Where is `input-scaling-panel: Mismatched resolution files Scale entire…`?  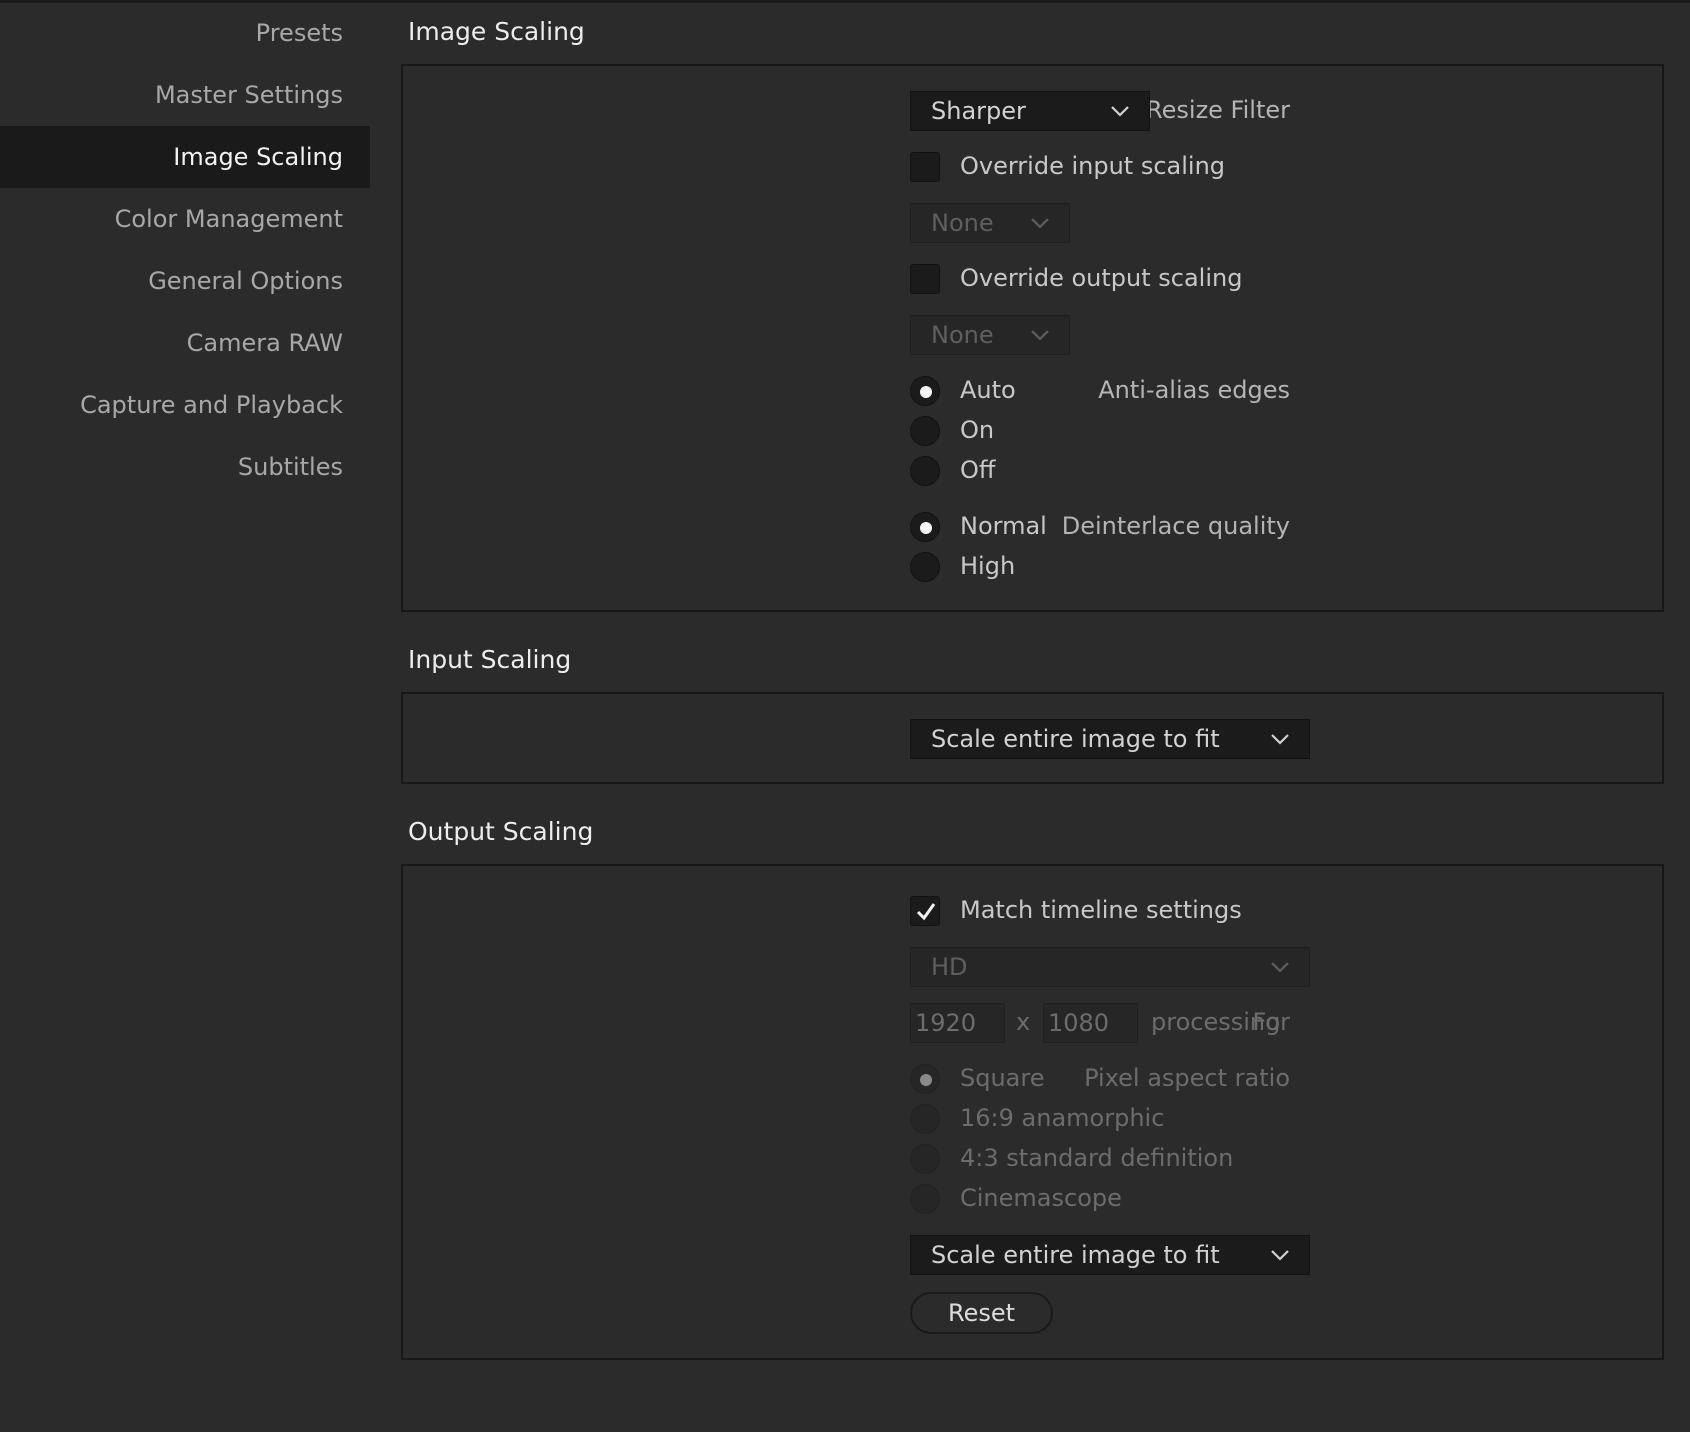
input-scaling-panel: Mismatched resolution files Scale entire… is located at coordinates (1032, 738).